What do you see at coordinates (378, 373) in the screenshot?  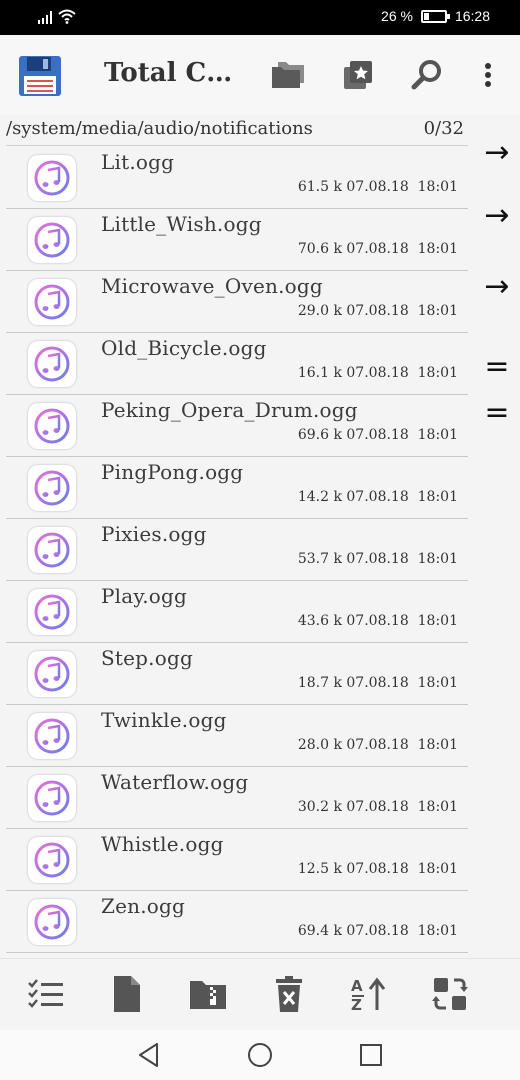 I see `file-meta: 16.1 k 07.08.18 18:01` at bounding box center [378, 373].